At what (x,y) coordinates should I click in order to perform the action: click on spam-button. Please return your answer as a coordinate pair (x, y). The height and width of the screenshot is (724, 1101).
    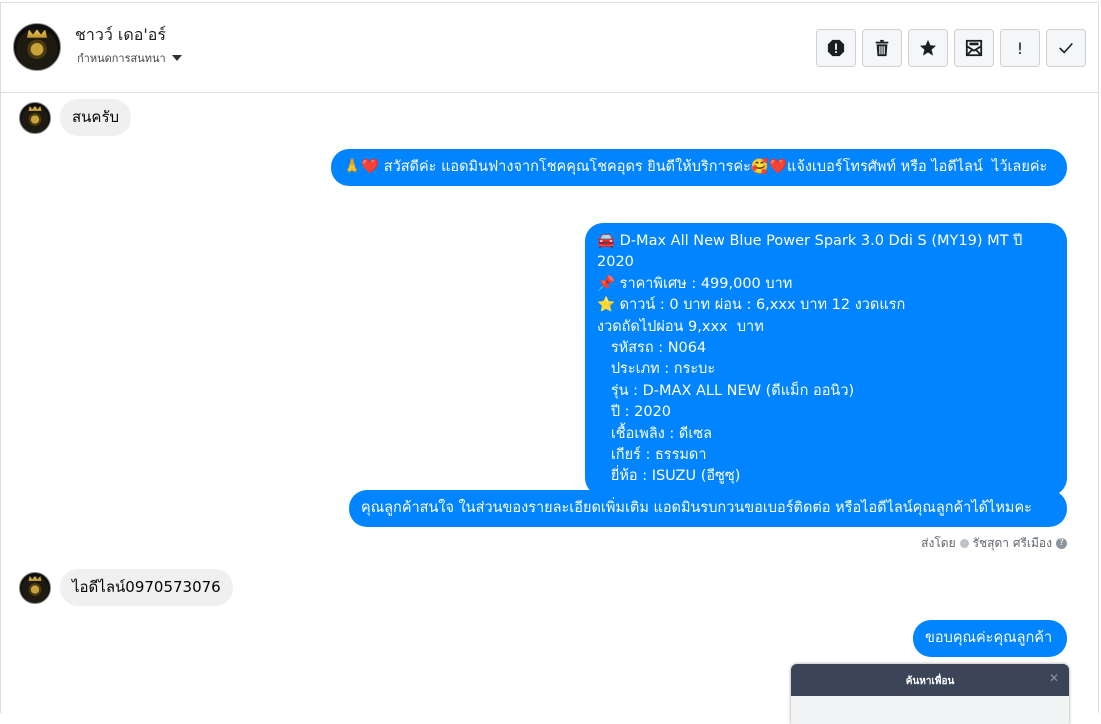
    Looking at the image, I should click on (836, 48).